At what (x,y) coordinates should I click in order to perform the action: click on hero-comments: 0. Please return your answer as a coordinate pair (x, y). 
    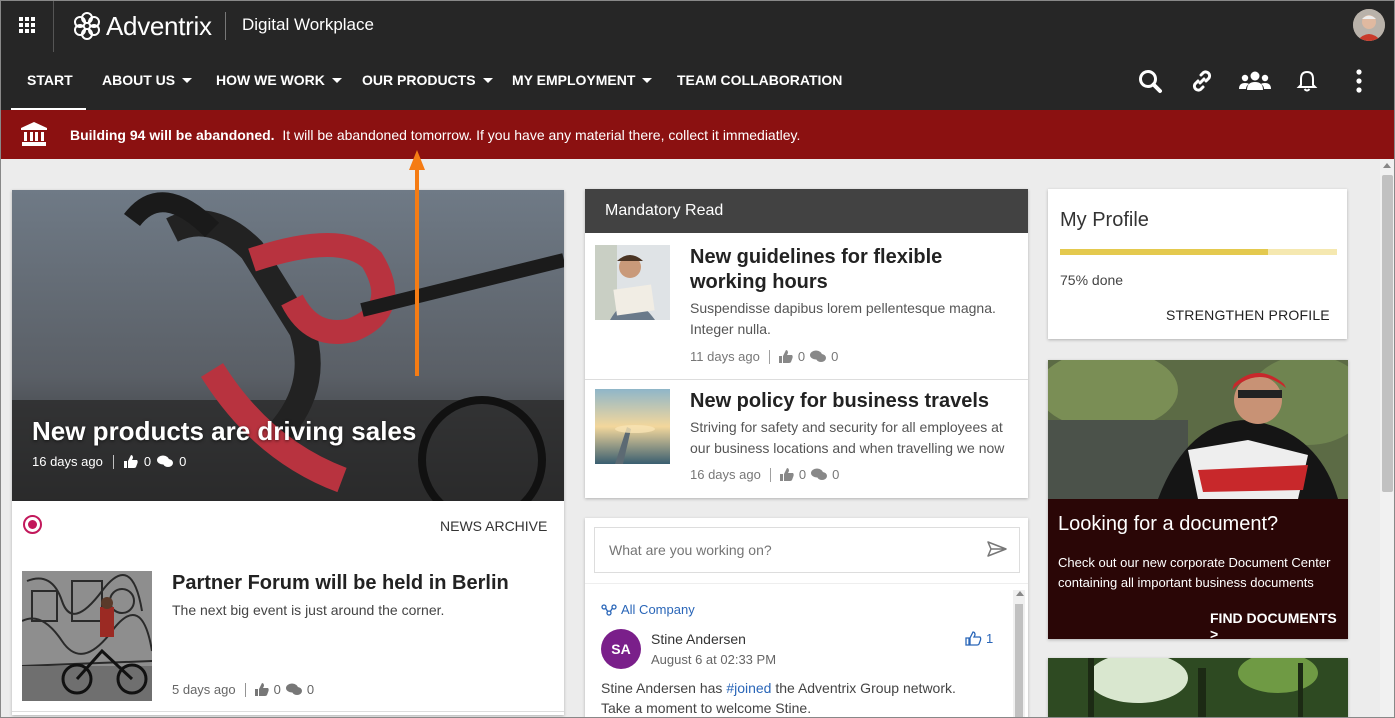
    Looking at the image, I should click on (183, 461).